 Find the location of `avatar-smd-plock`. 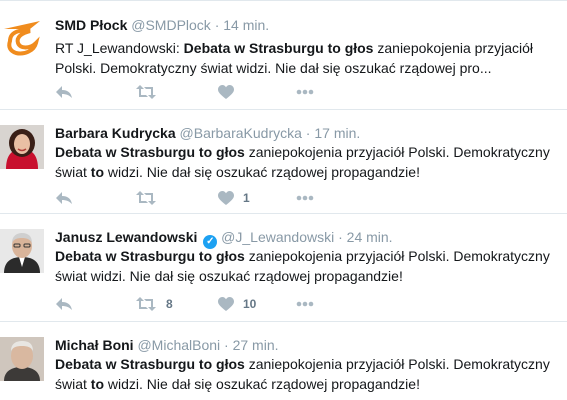

avatar-smd-plock is located at coordinates (22, 37).